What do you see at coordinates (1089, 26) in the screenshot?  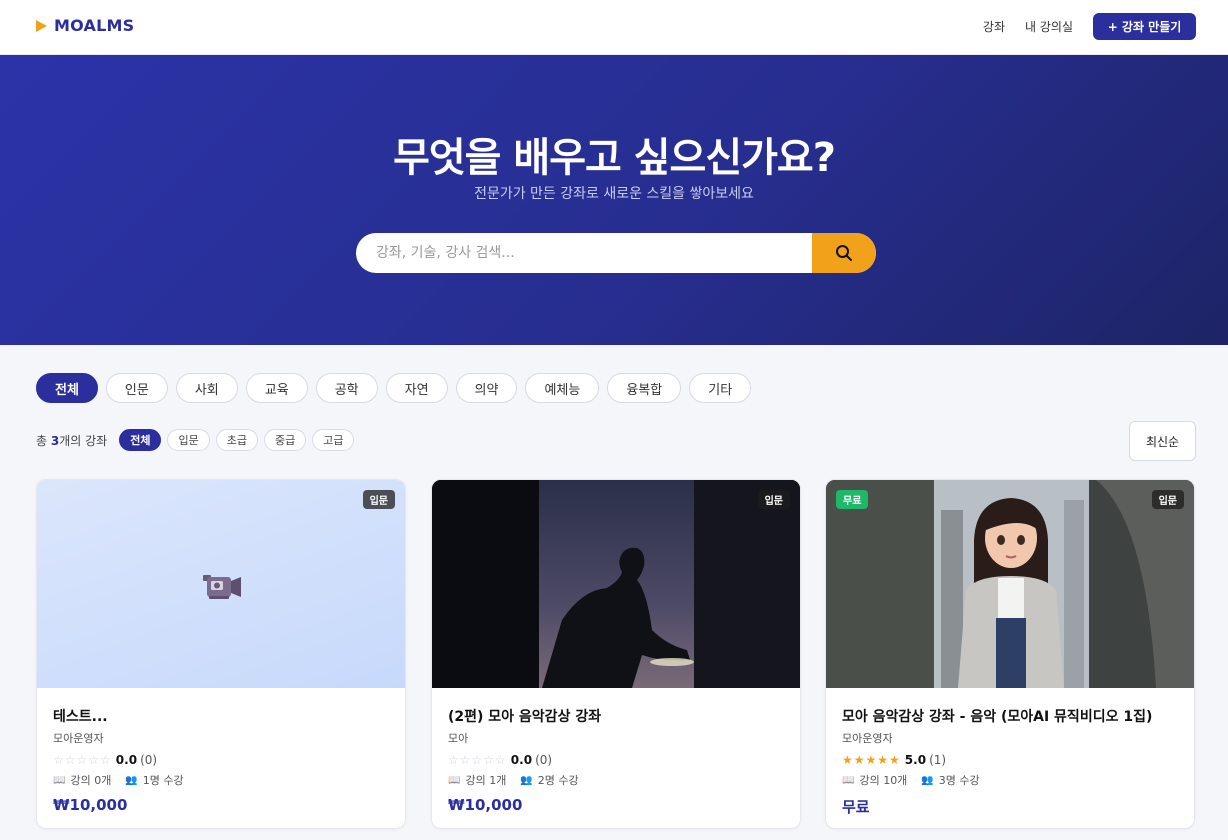 I see `main-nav: 강좌 내 강의실 + 강좌 만들기` at bounding box center [1089, 26].